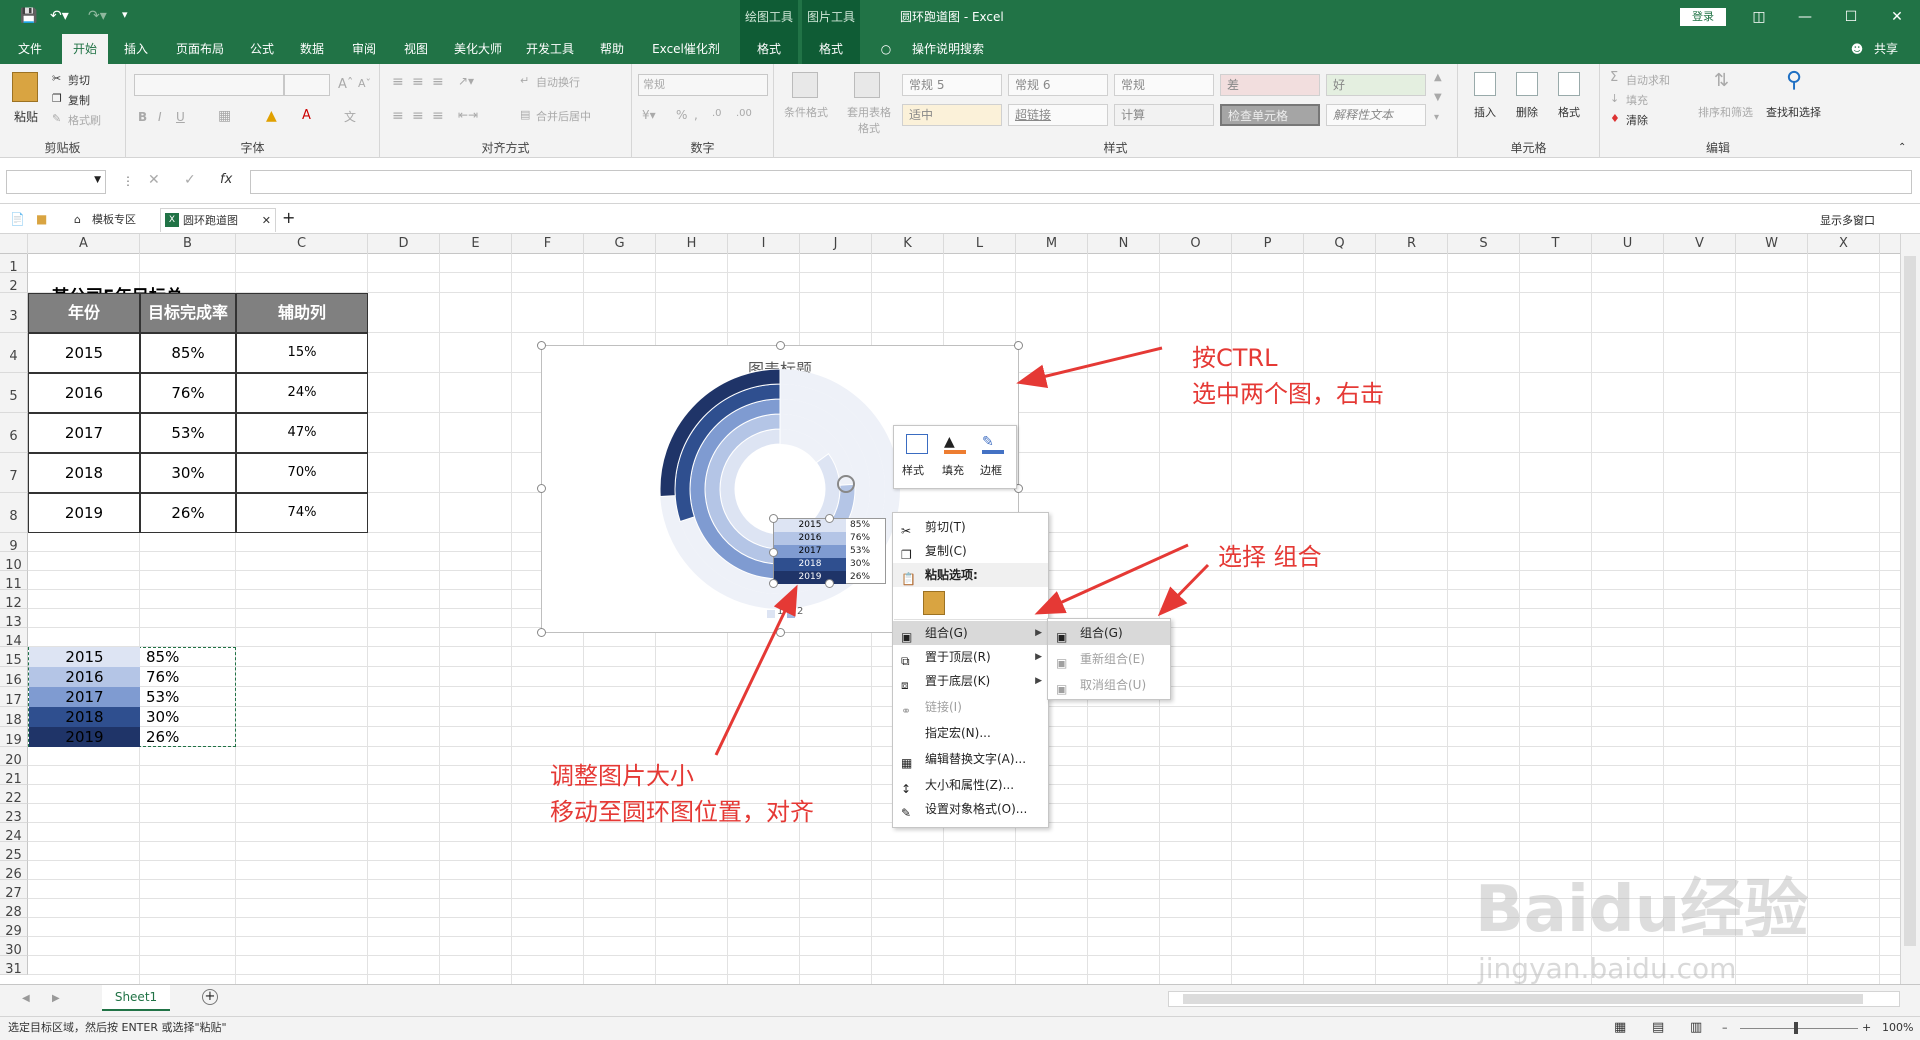 This screenshot has height=1040, width=1920. I want to click on column-header: V, so click(1700, 244).